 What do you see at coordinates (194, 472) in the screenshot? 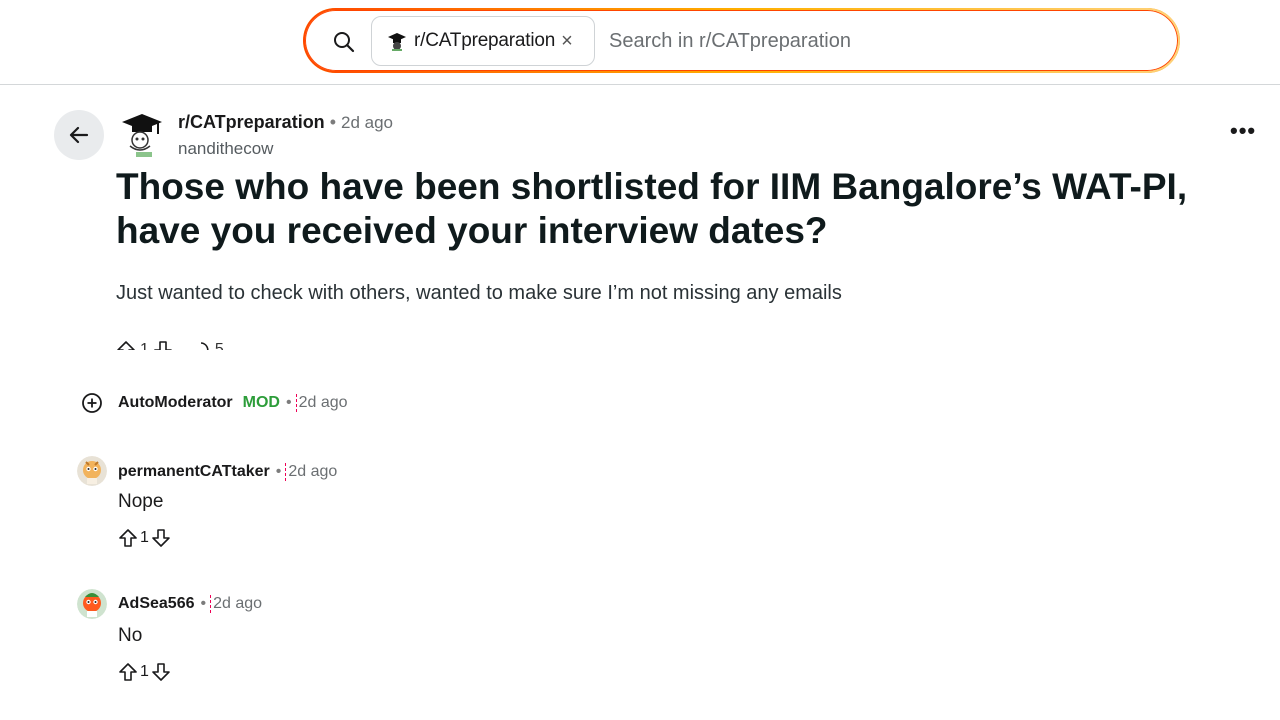
I see `comment-author: permanentCATtaker` at bounding box center [194, 472].